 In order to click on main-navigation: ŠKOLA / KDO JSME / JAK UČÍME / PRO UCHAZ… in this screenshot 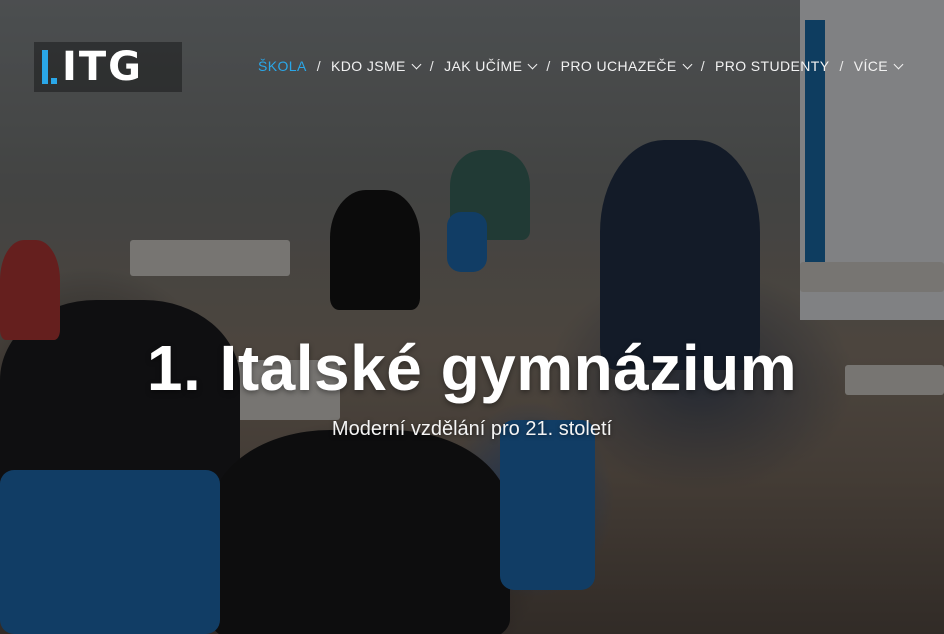, I will do `click(581, 66)`.